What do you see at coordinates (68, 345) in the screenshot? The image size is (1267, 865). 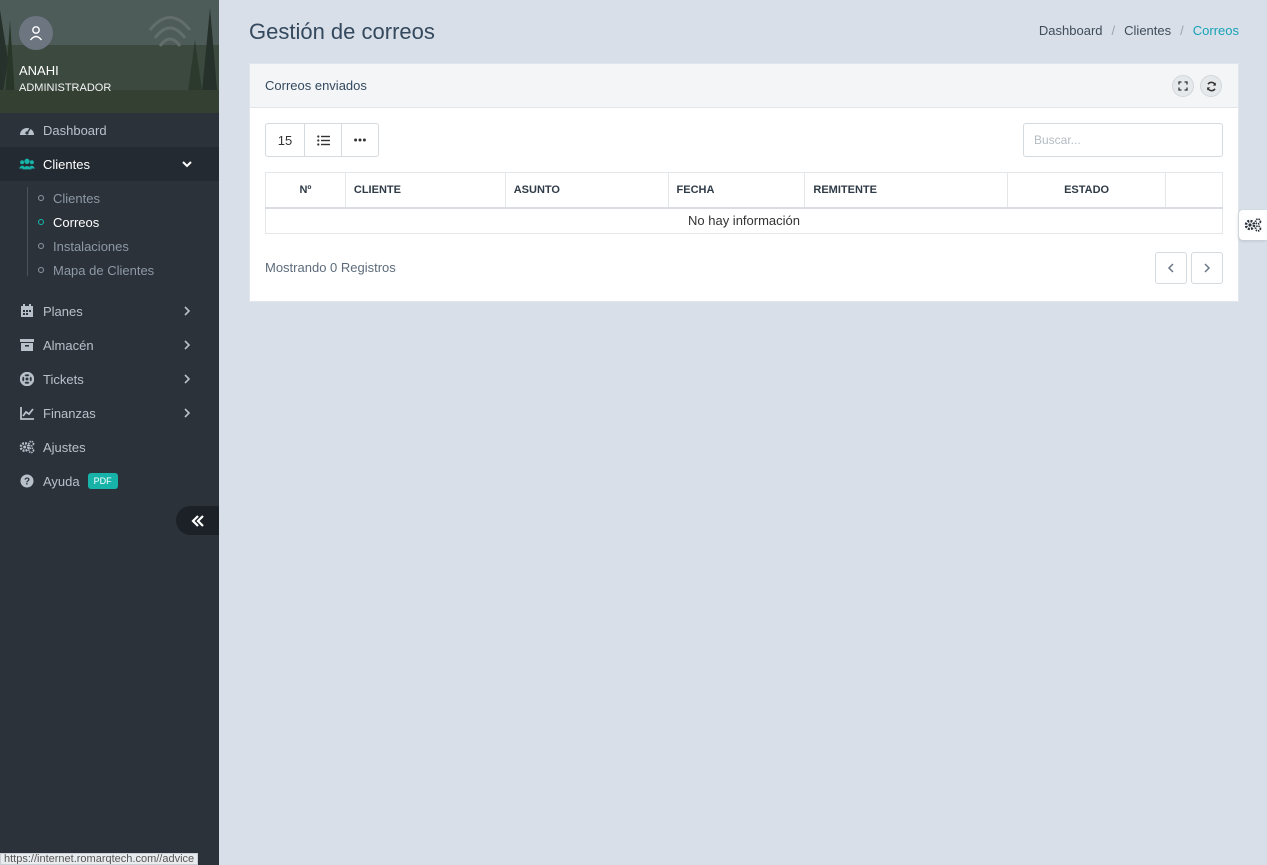 I see `sidebar-item-label: Almacén` at bounding box center [68, 345].